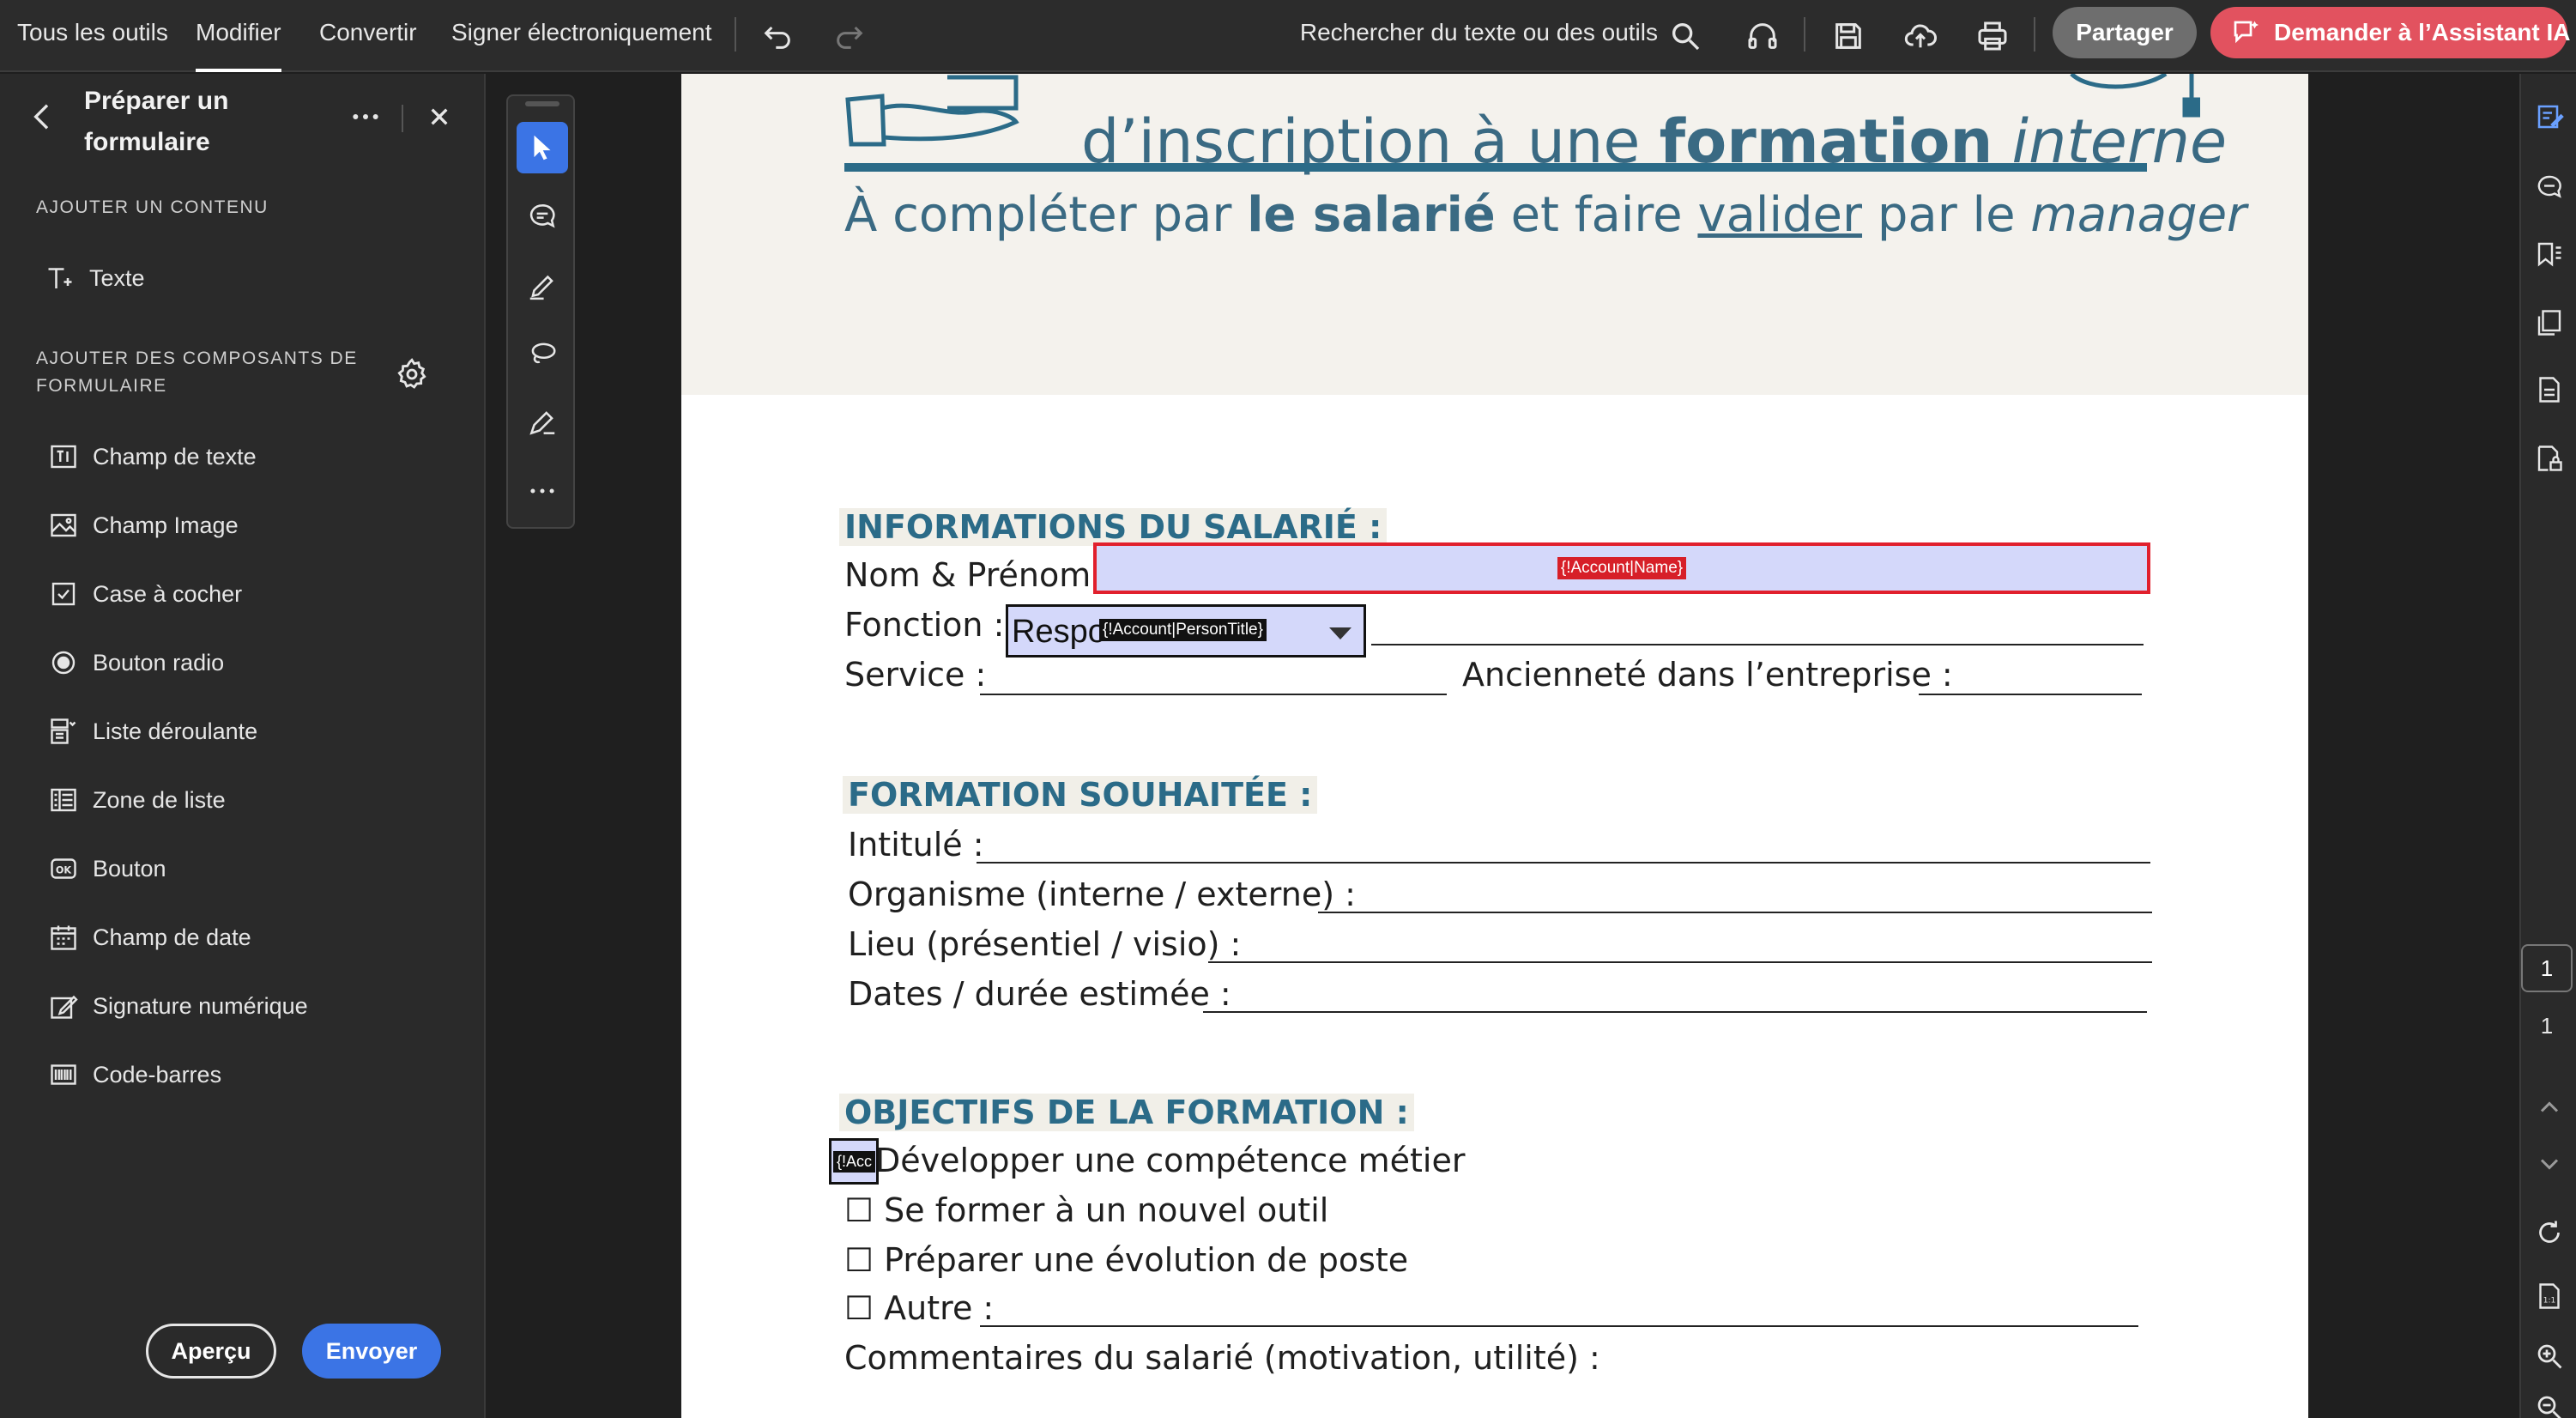 This screenshot has height=1418, width=2576. Describe the element at coordinates (1146, 1260) in the screenshot. I see `objective-3: Préparer une évolution de poste` at that location.